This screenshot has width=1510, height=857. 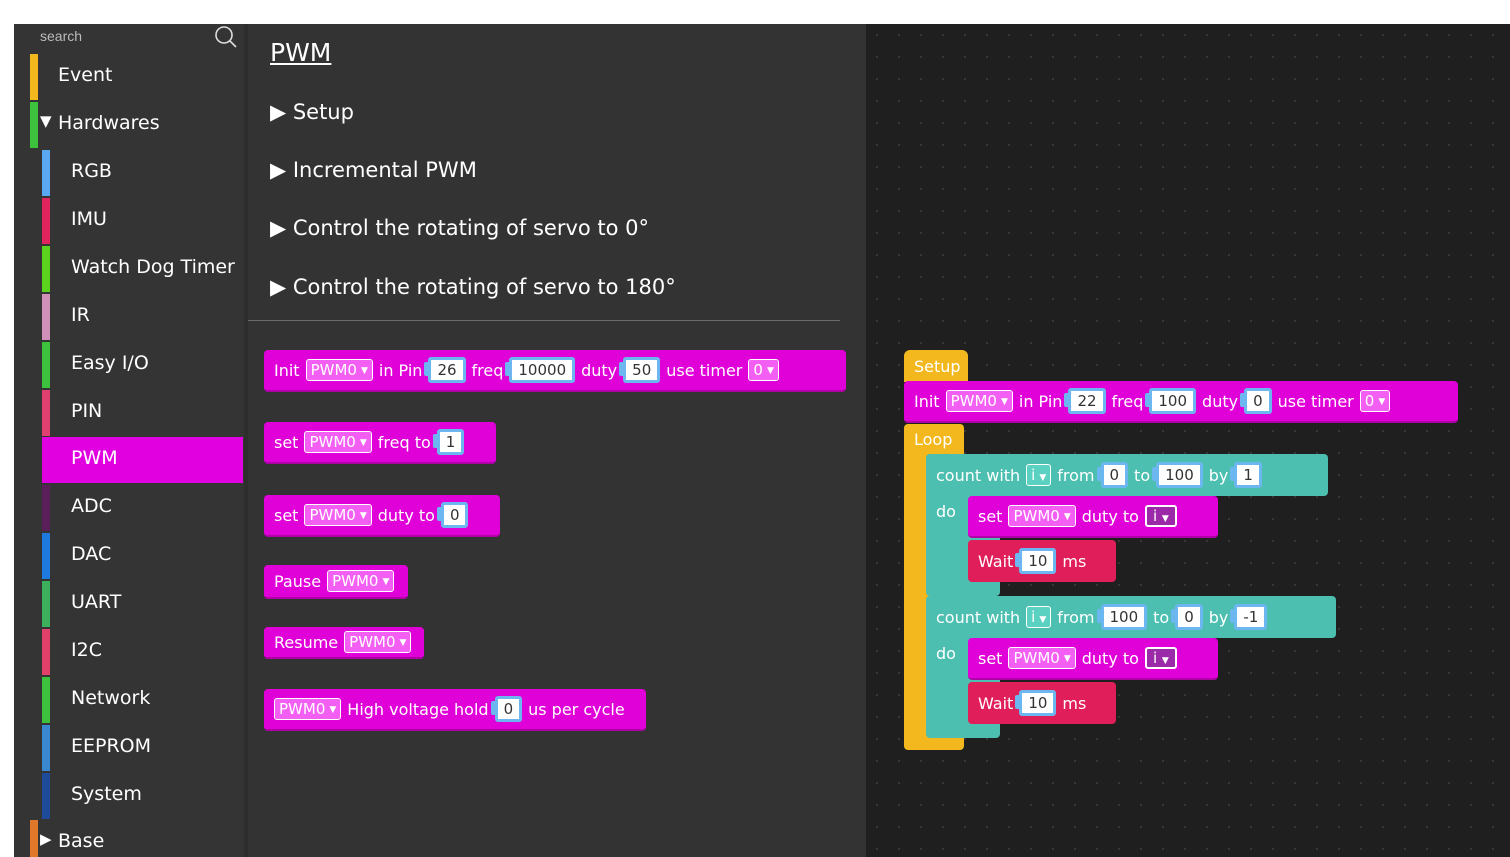 I want to click on search-bar, so click(x=129, y=37).